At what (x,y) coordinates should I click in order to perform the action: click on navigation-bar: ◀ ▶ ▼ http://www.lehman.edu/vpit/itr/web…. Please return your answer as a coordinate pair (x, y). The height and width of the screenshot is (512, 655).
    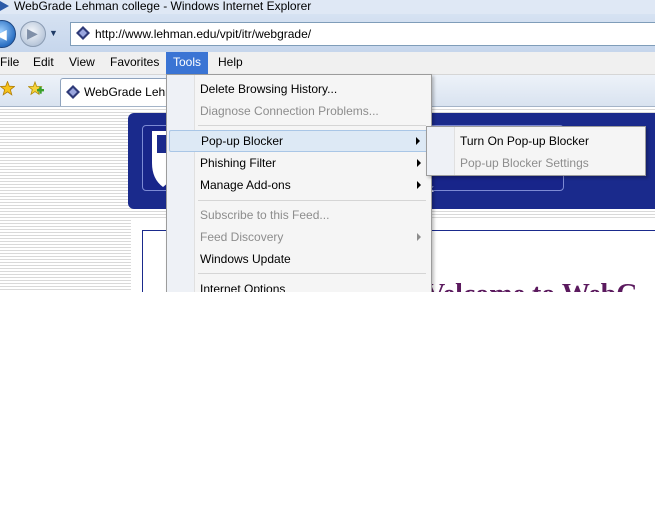
    Looking at the image, I should click on (327, 33).